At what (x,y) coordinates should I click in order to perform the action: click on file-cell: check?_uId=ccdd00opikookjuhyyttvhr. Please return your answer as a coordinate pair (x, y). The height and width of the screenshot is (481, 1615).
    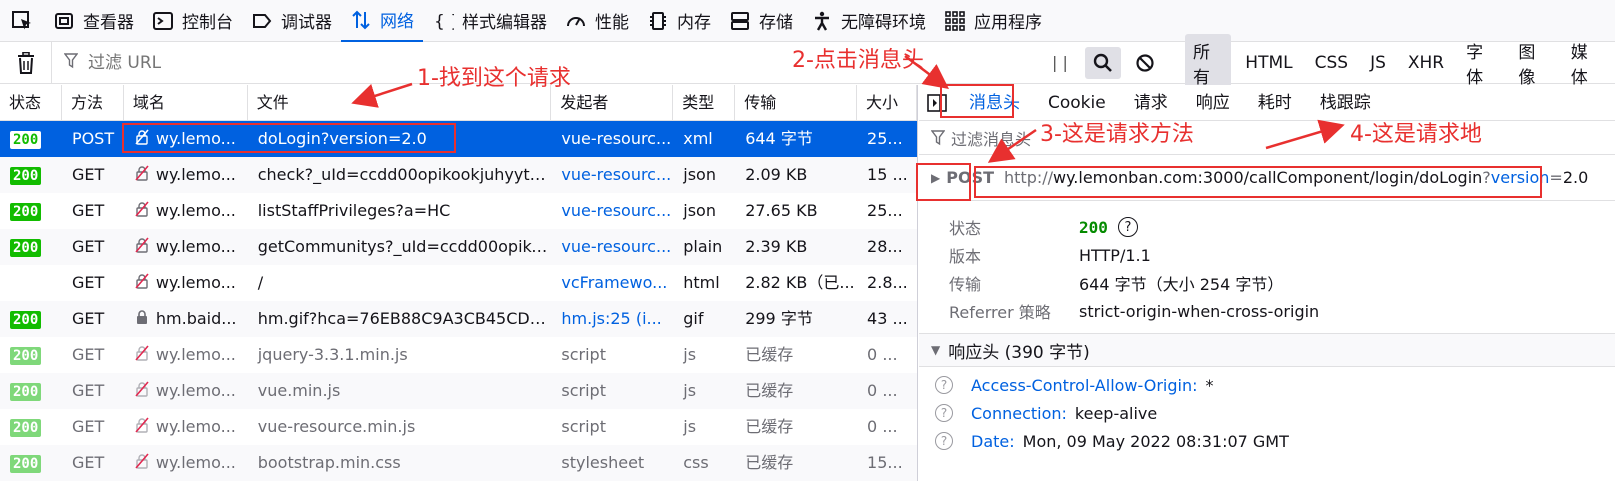
    Looking at the image, I should click on (400, 175).